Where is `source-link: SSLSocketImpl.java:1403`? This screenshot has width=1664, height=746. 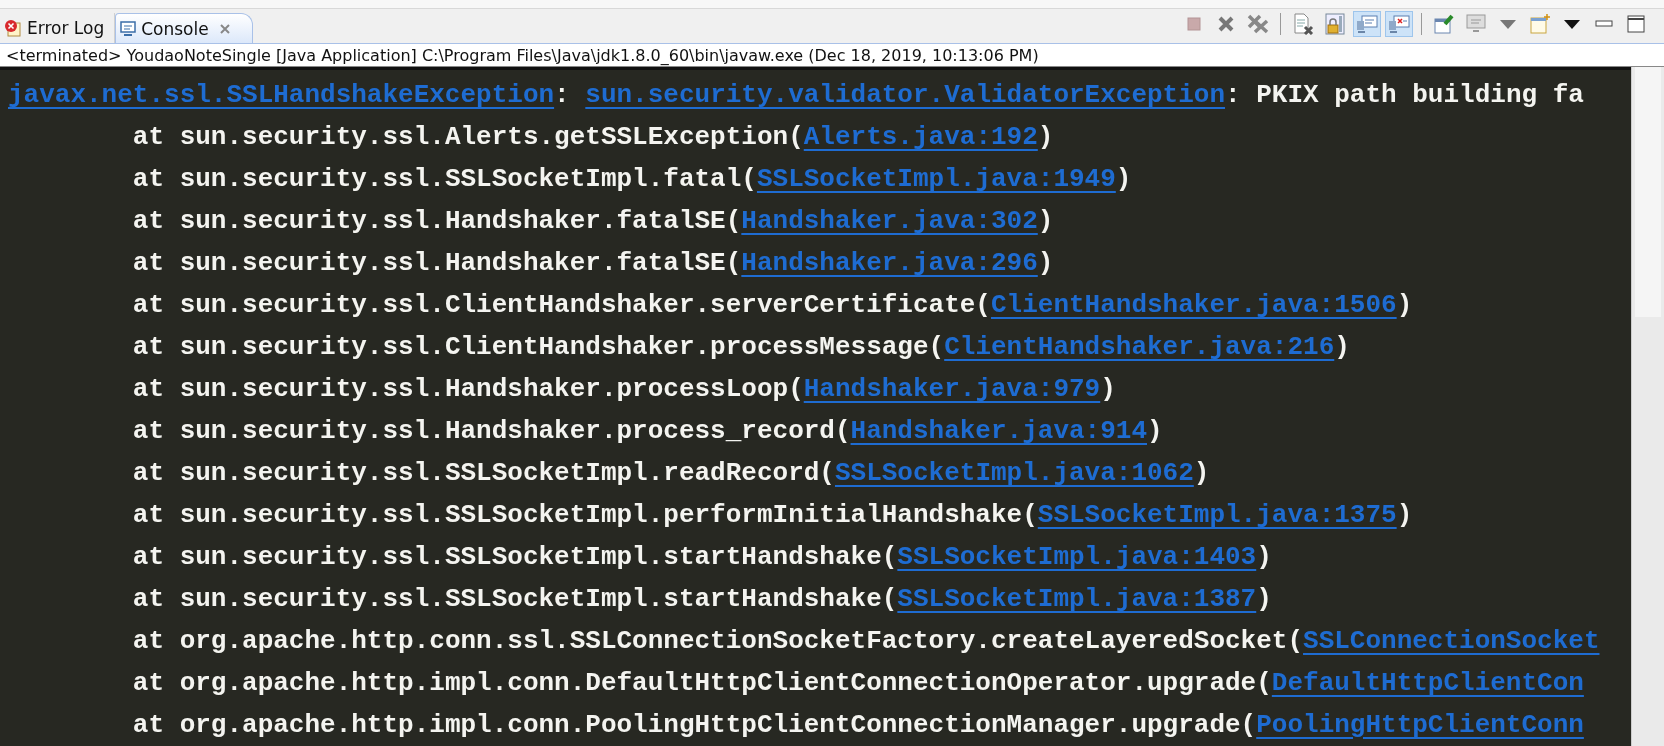
source-link: SSLSocketImpl.java:1403 is located at coordinates (1077, 557).